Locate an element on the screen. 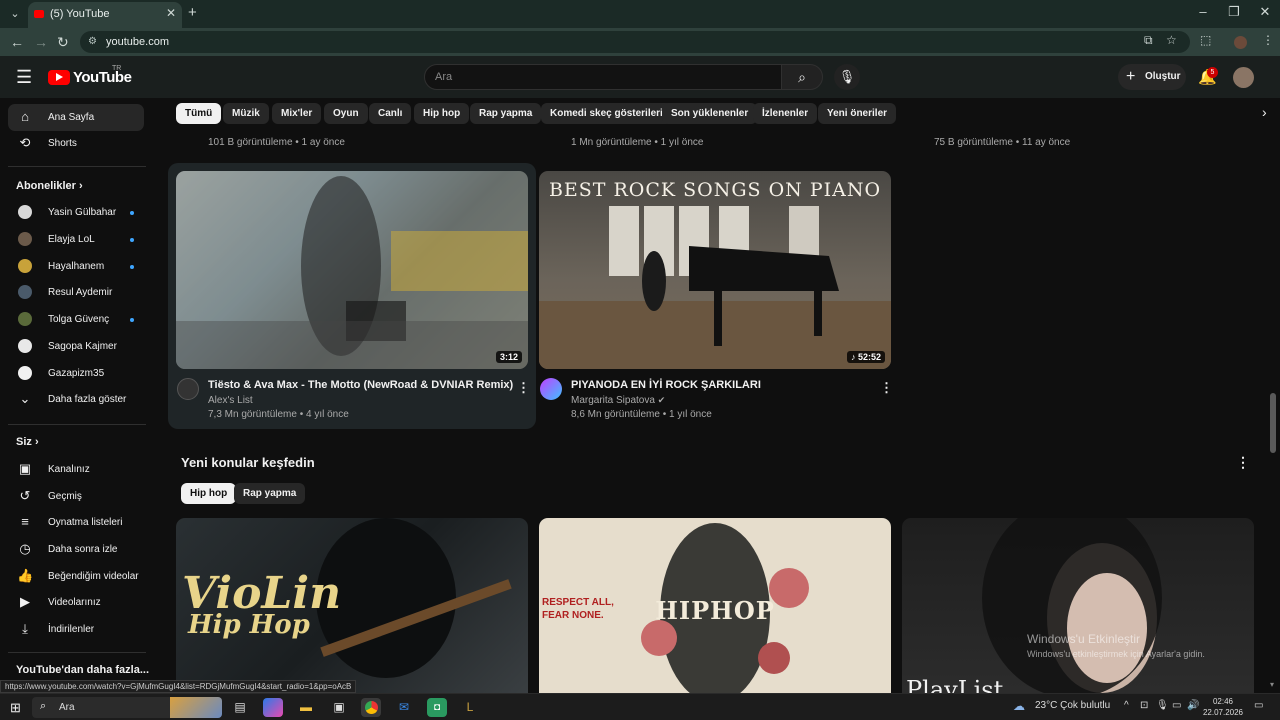  back-button: ← is located at coordinates (17, 42).